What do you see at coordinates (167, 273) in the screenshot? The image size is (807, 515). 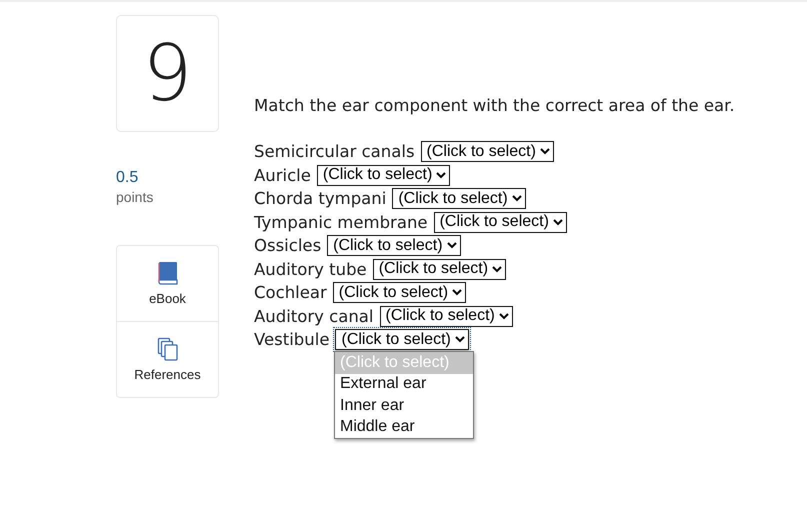 I see `book-icon` at bounding box center [167, 273].